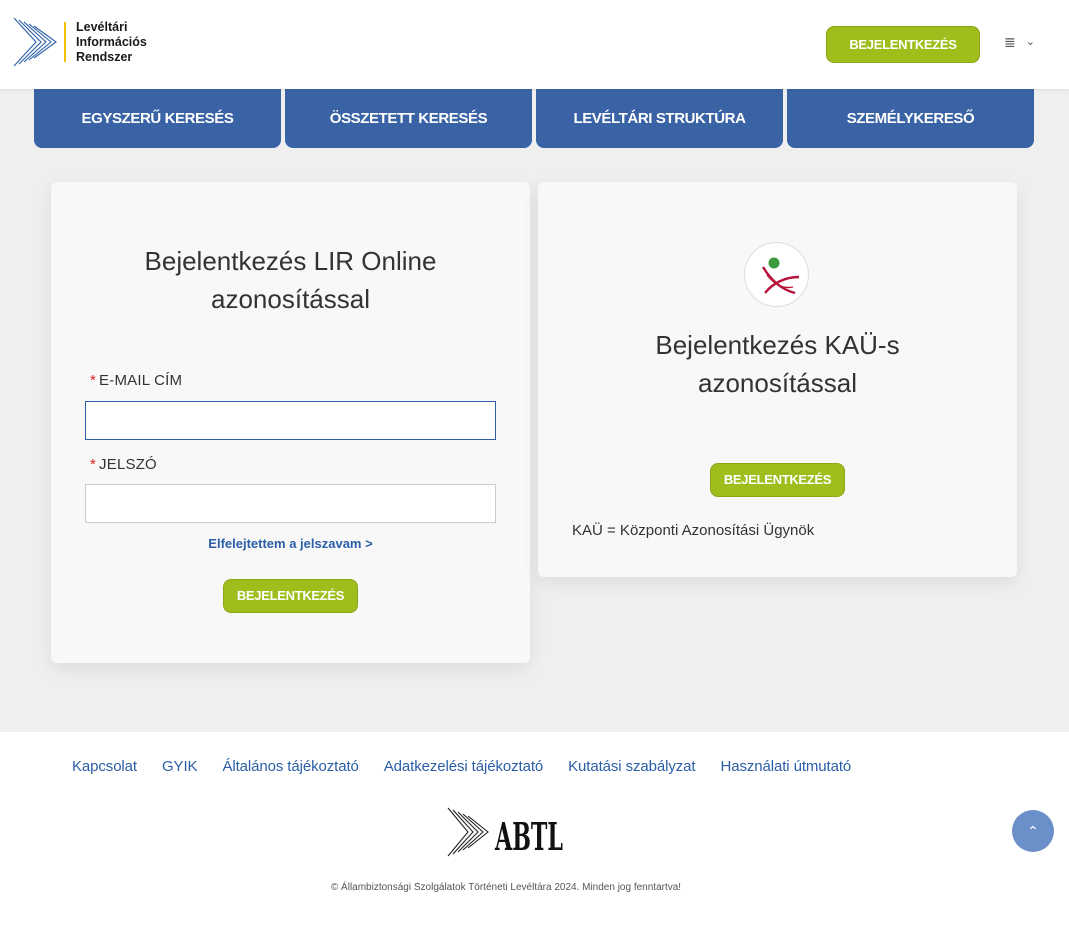  I want to click on kau-title-line-2: azonosítással, so click(777, 383).